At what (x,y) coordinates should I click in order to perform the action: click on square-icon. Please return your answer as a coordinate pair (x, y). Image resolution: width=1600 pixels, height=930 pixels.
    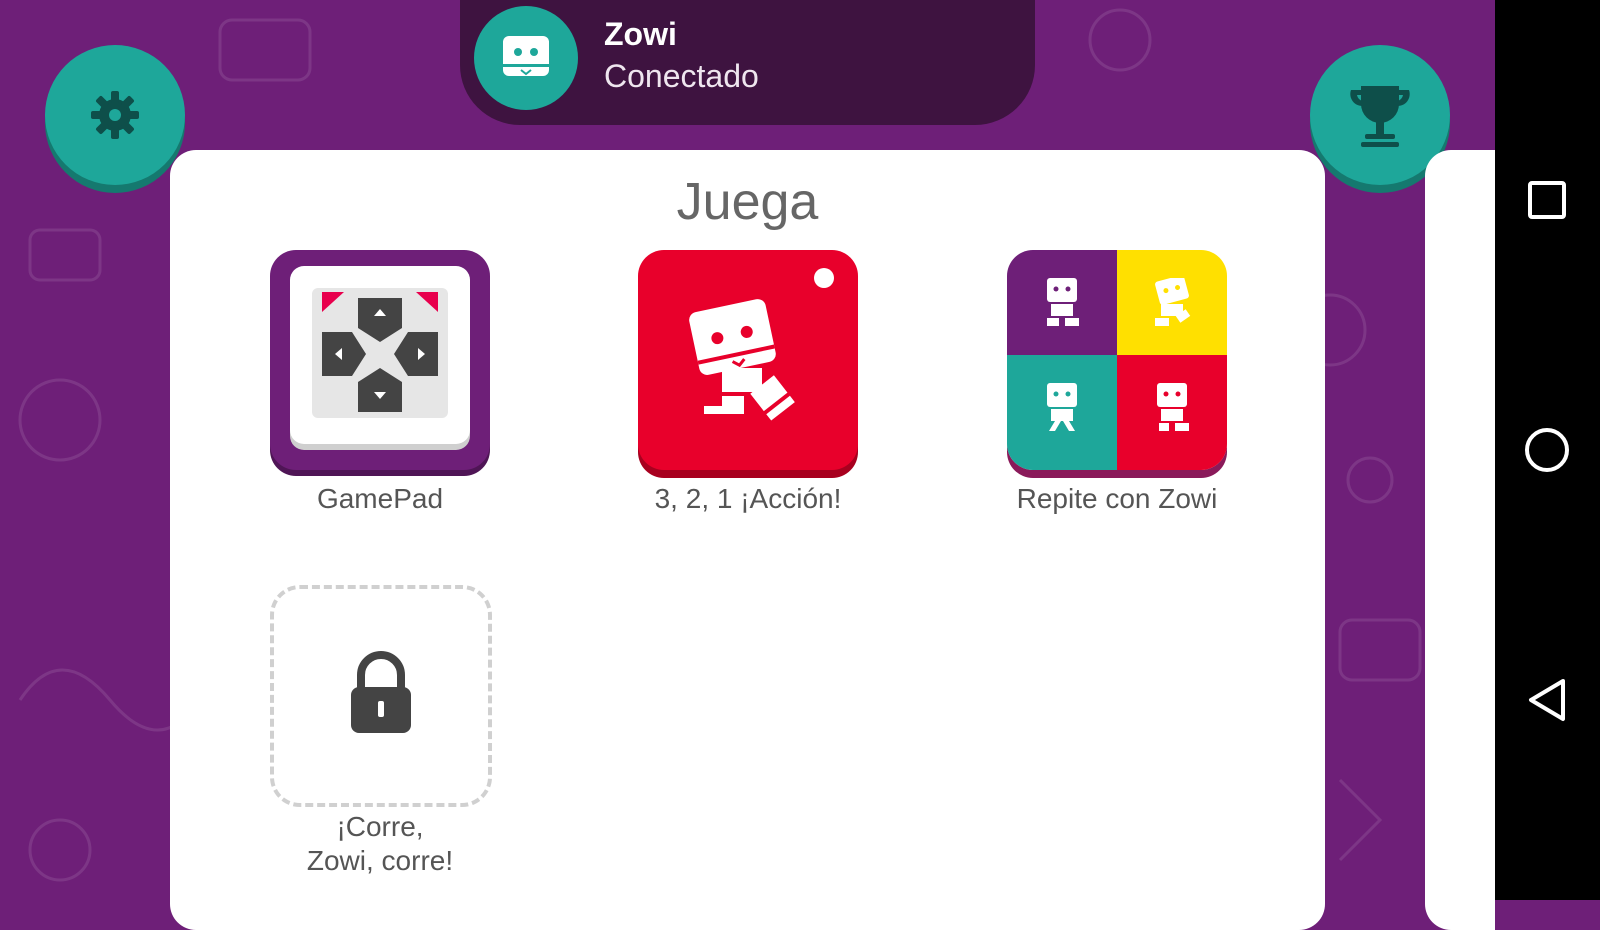
    Looking at the image, I should click on (1547, 200).